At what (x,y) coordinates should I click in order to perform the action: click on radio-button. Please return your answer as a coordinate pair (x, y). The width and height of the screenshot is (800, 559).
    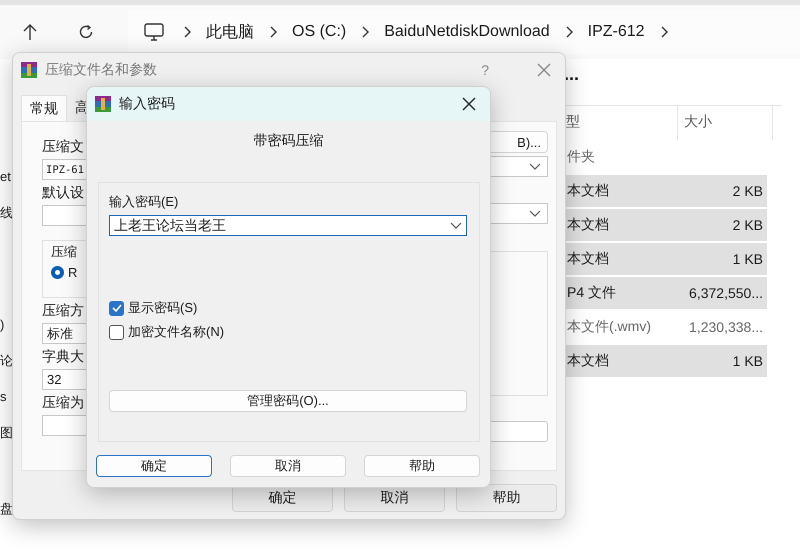
    Looking at the image, I should click on (57, 272).